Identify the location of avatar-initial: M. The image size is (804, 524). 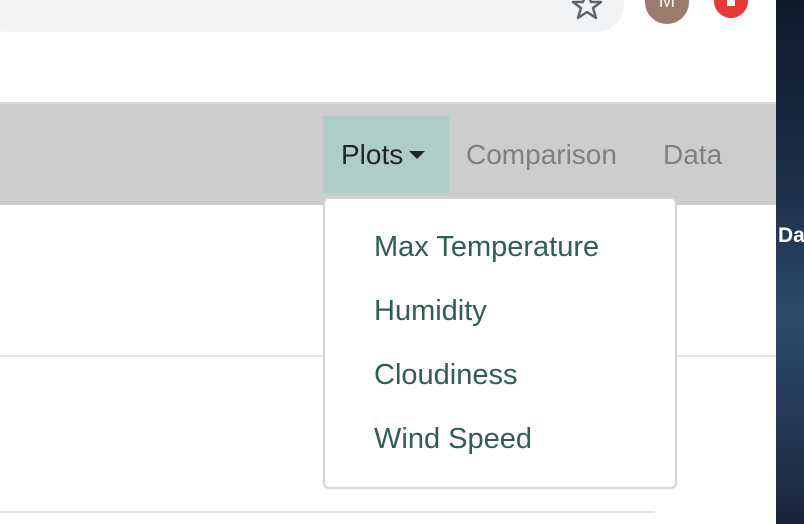
(667, 6).